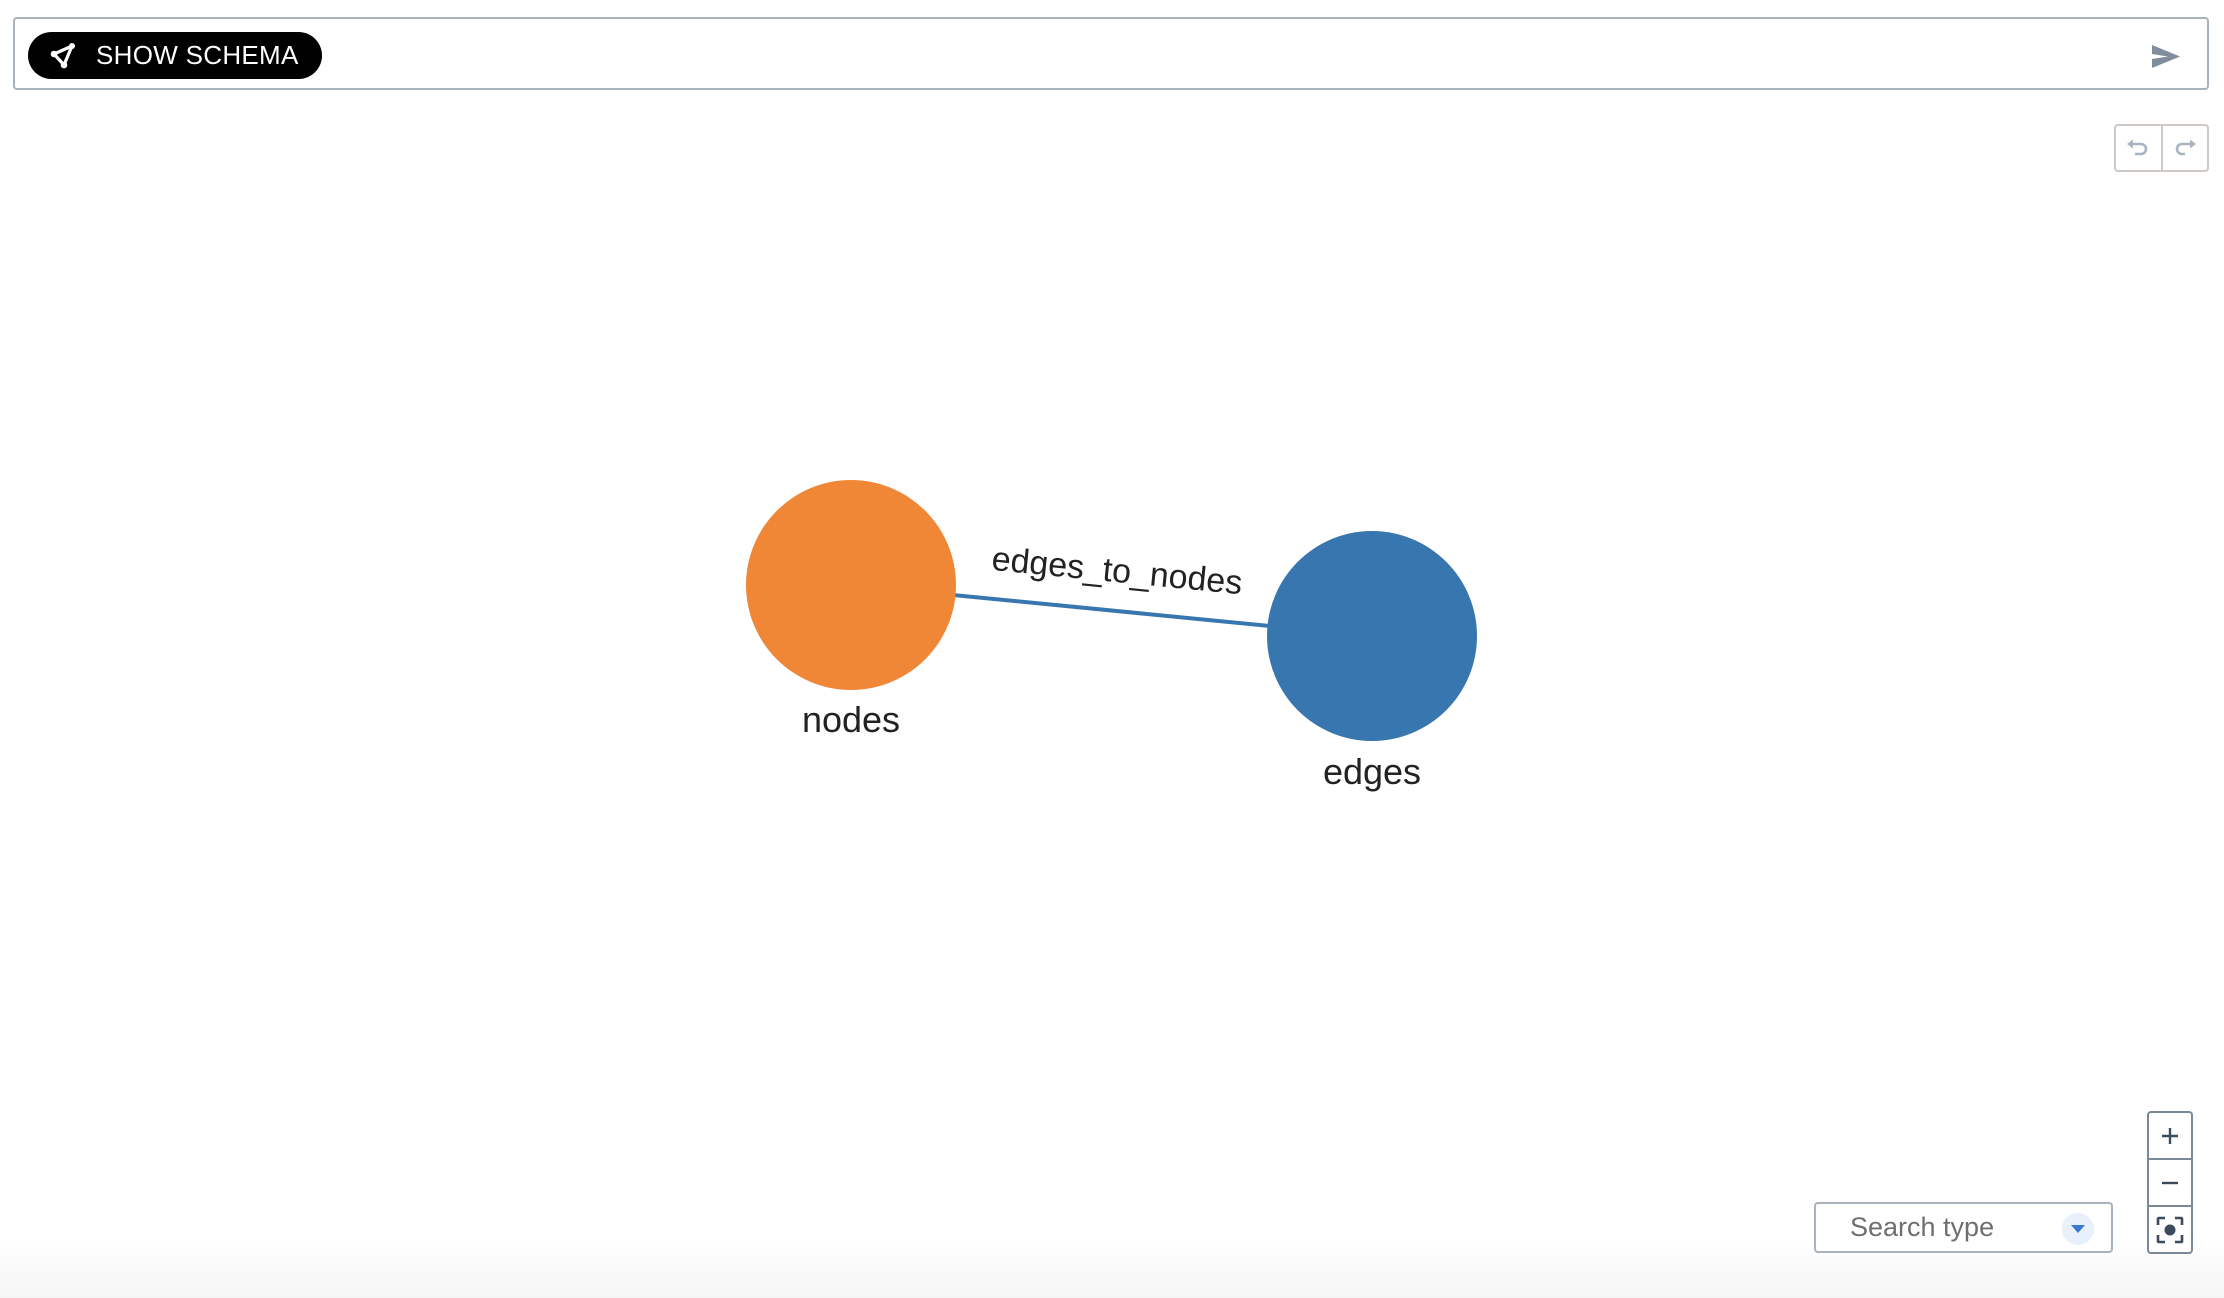 The image size is (2224, 1298). I want to click on dropdown-toggle, so click(2078, 1229).